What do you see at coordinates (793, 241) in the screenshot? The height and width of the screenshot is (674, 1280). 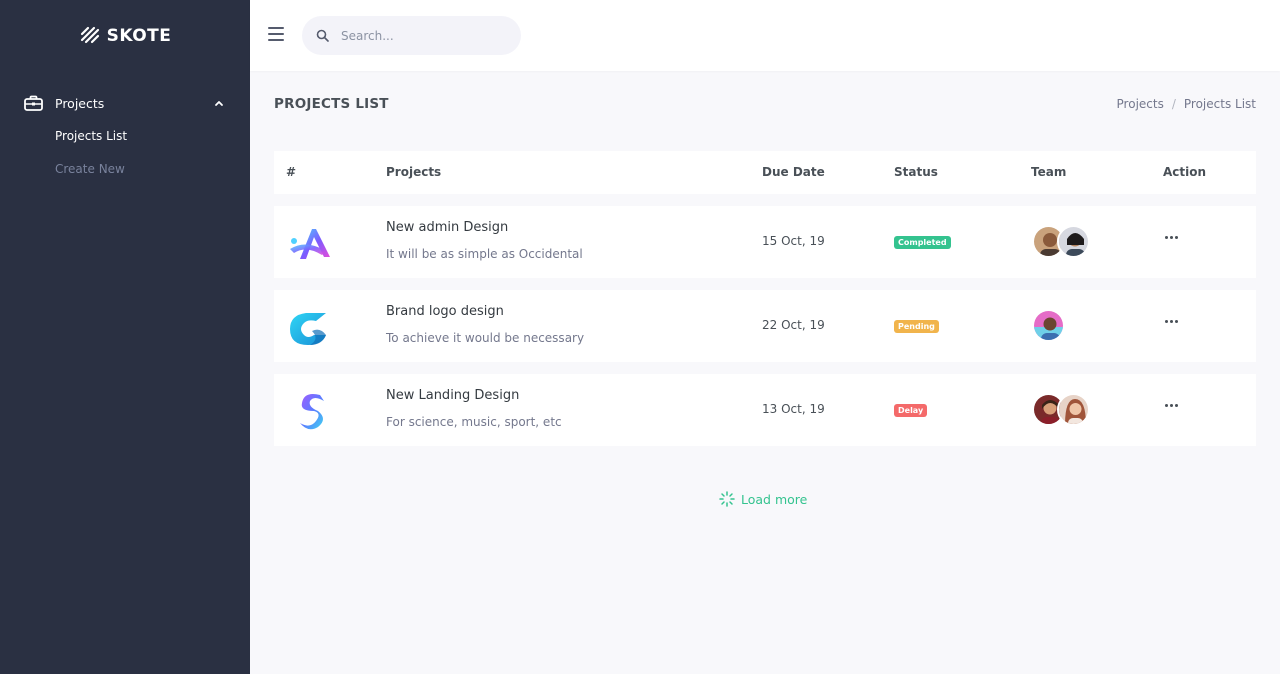 I see `due-date: 15 Oct, 19` at bounding box center [793, 241].